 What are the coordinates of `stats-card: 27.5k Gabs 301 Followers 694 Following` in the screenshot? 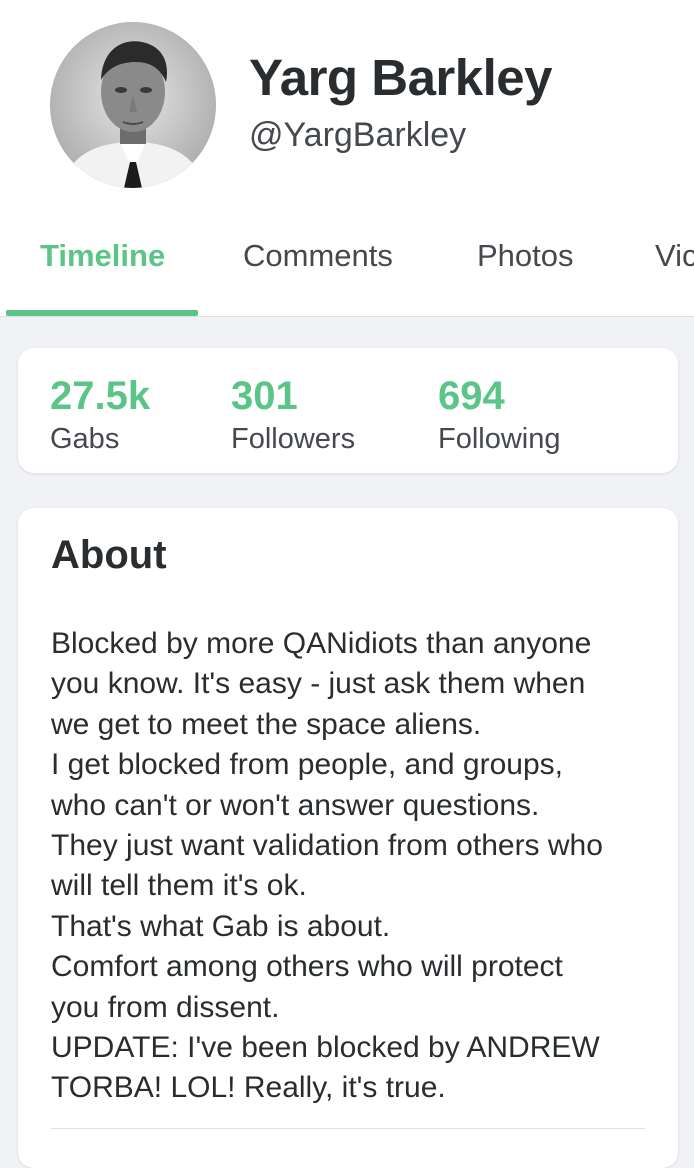 It's located at (348, 410).